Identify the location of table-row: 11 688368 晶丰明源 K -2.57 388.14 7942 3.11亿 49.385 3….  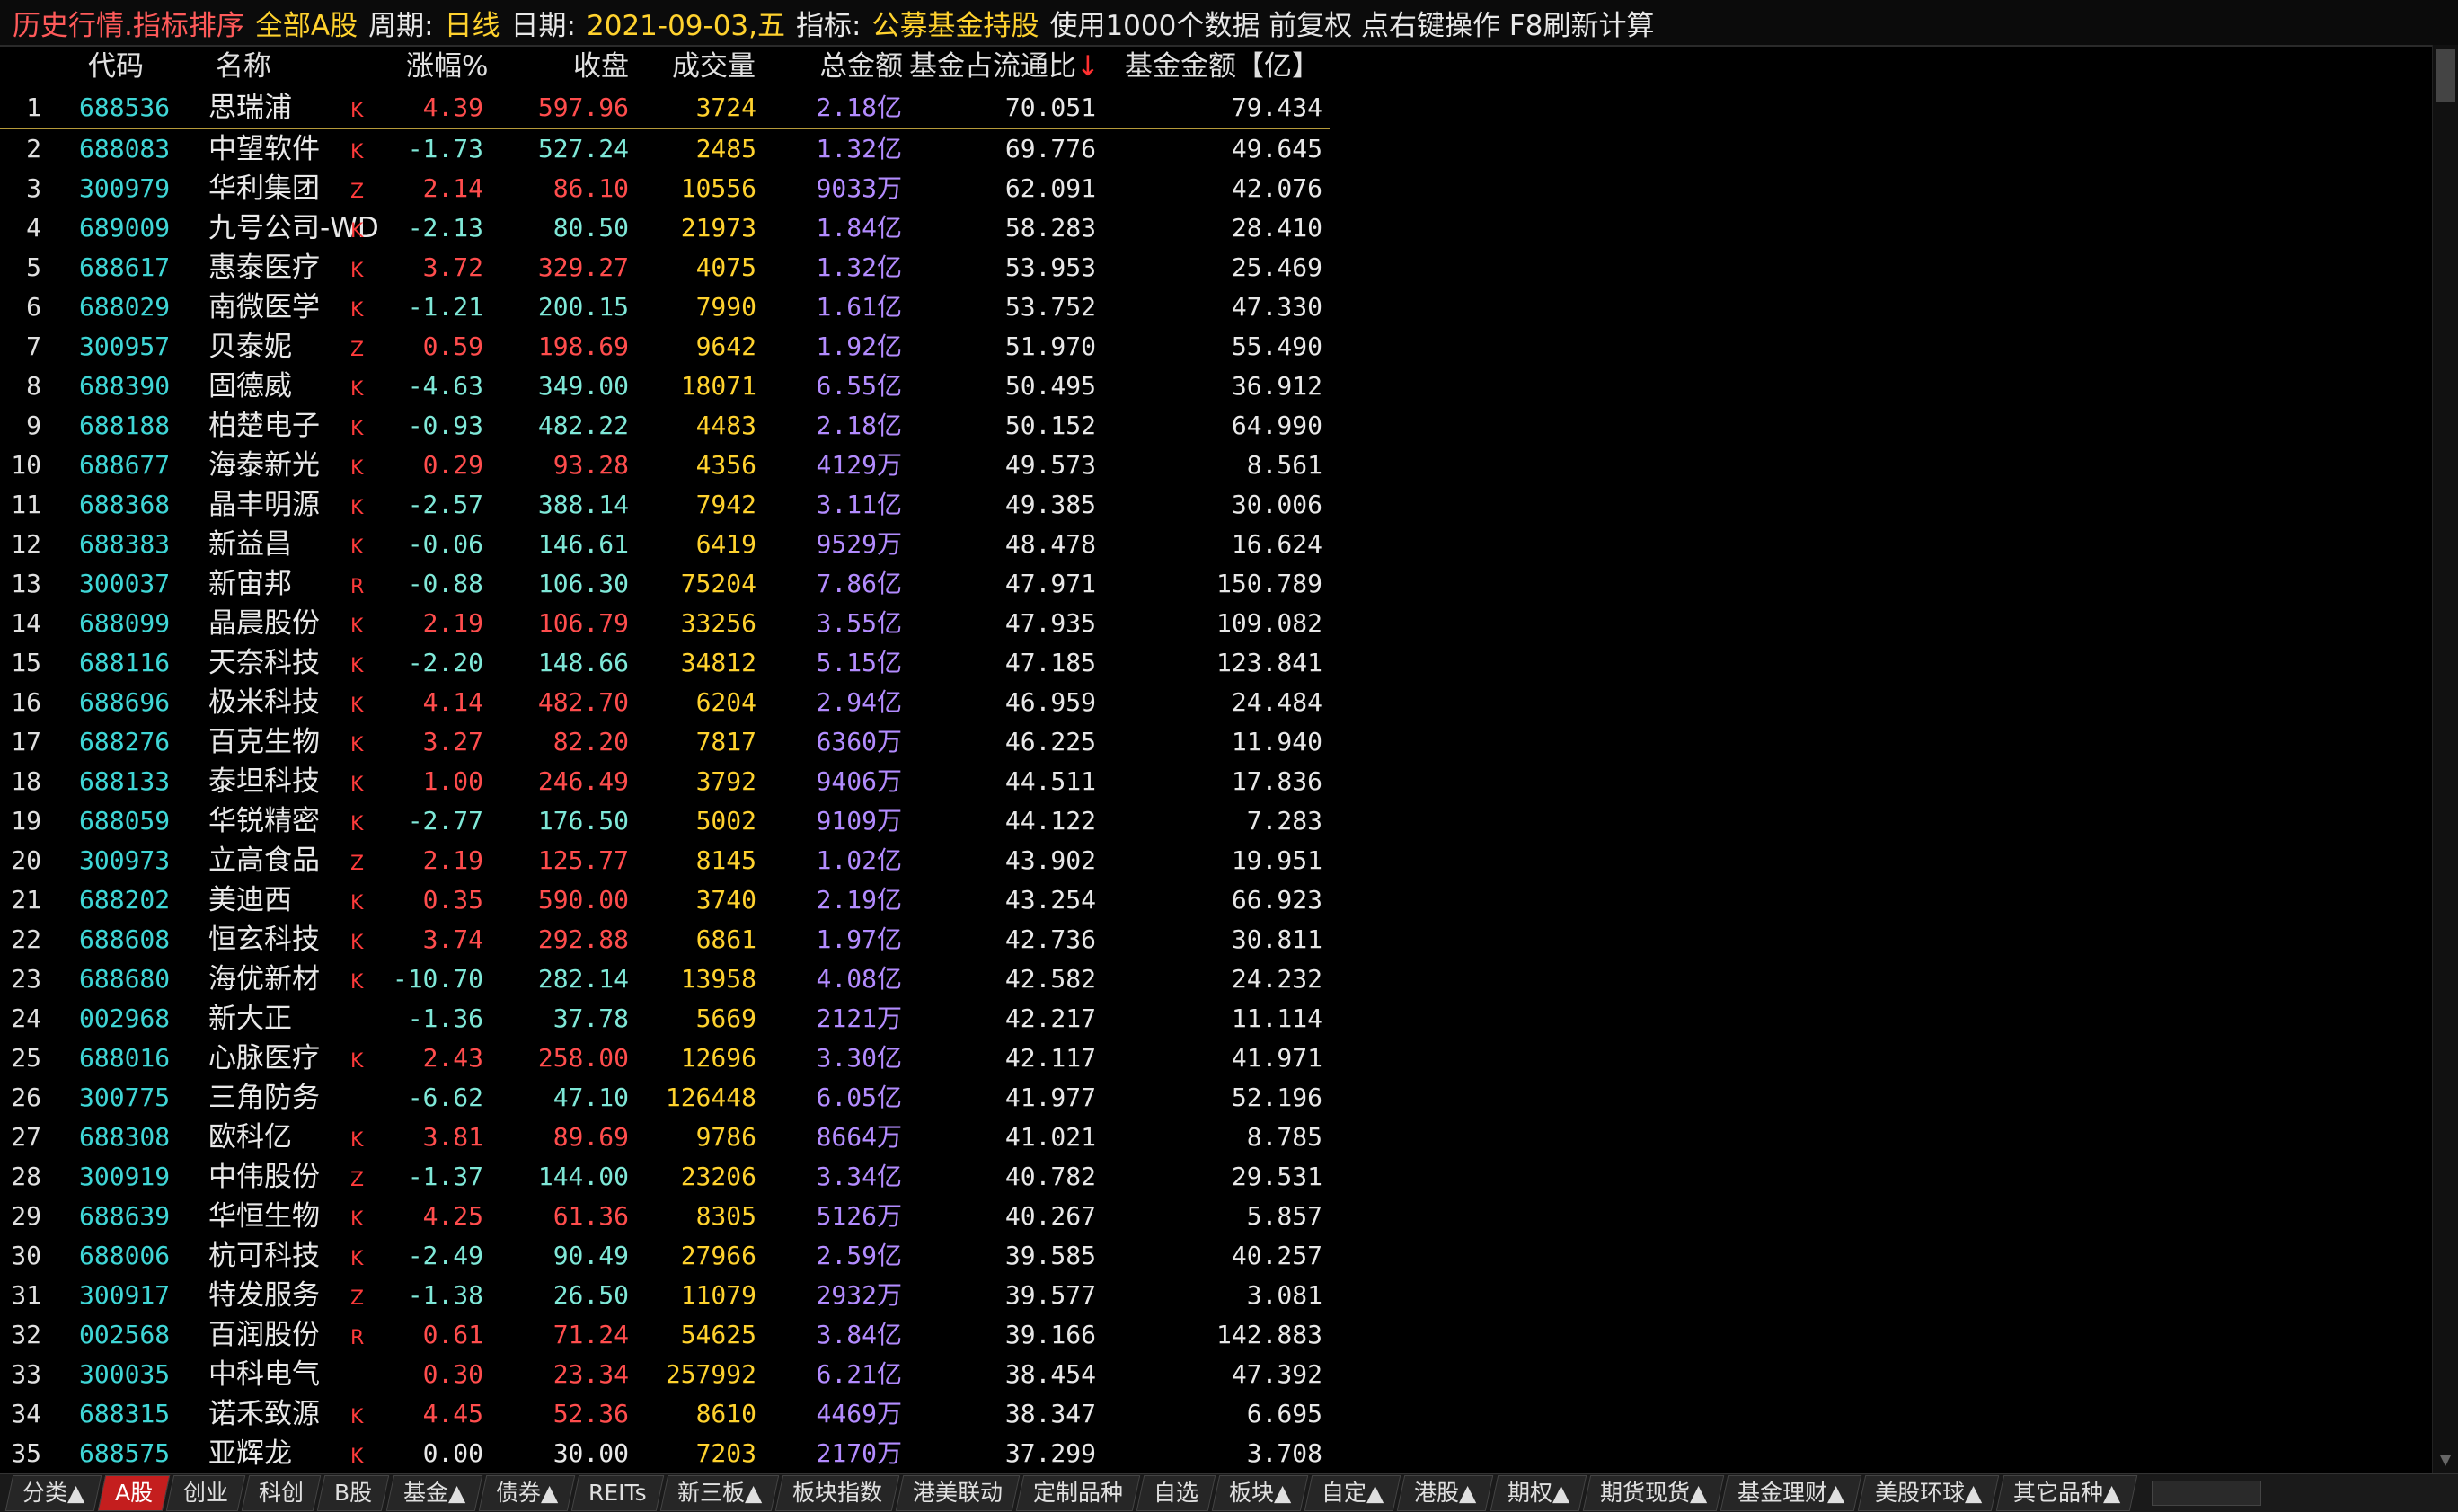
(665, 505).